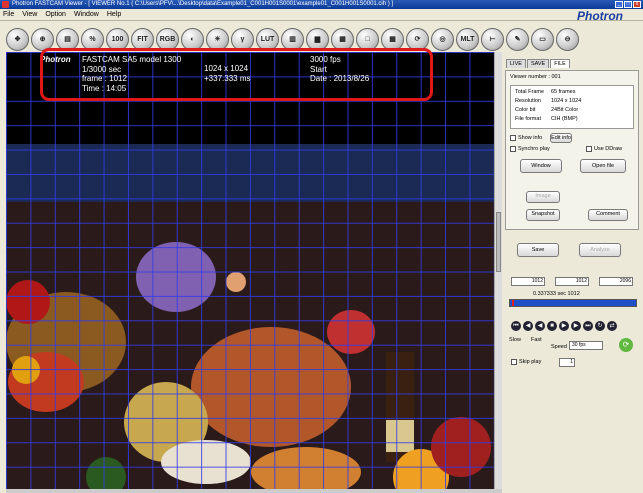 This screenshot has height=493, width=643. Describe the element at coordinates (603, 166) in the screenshot. I see `open-file-button: Open file` at that location.